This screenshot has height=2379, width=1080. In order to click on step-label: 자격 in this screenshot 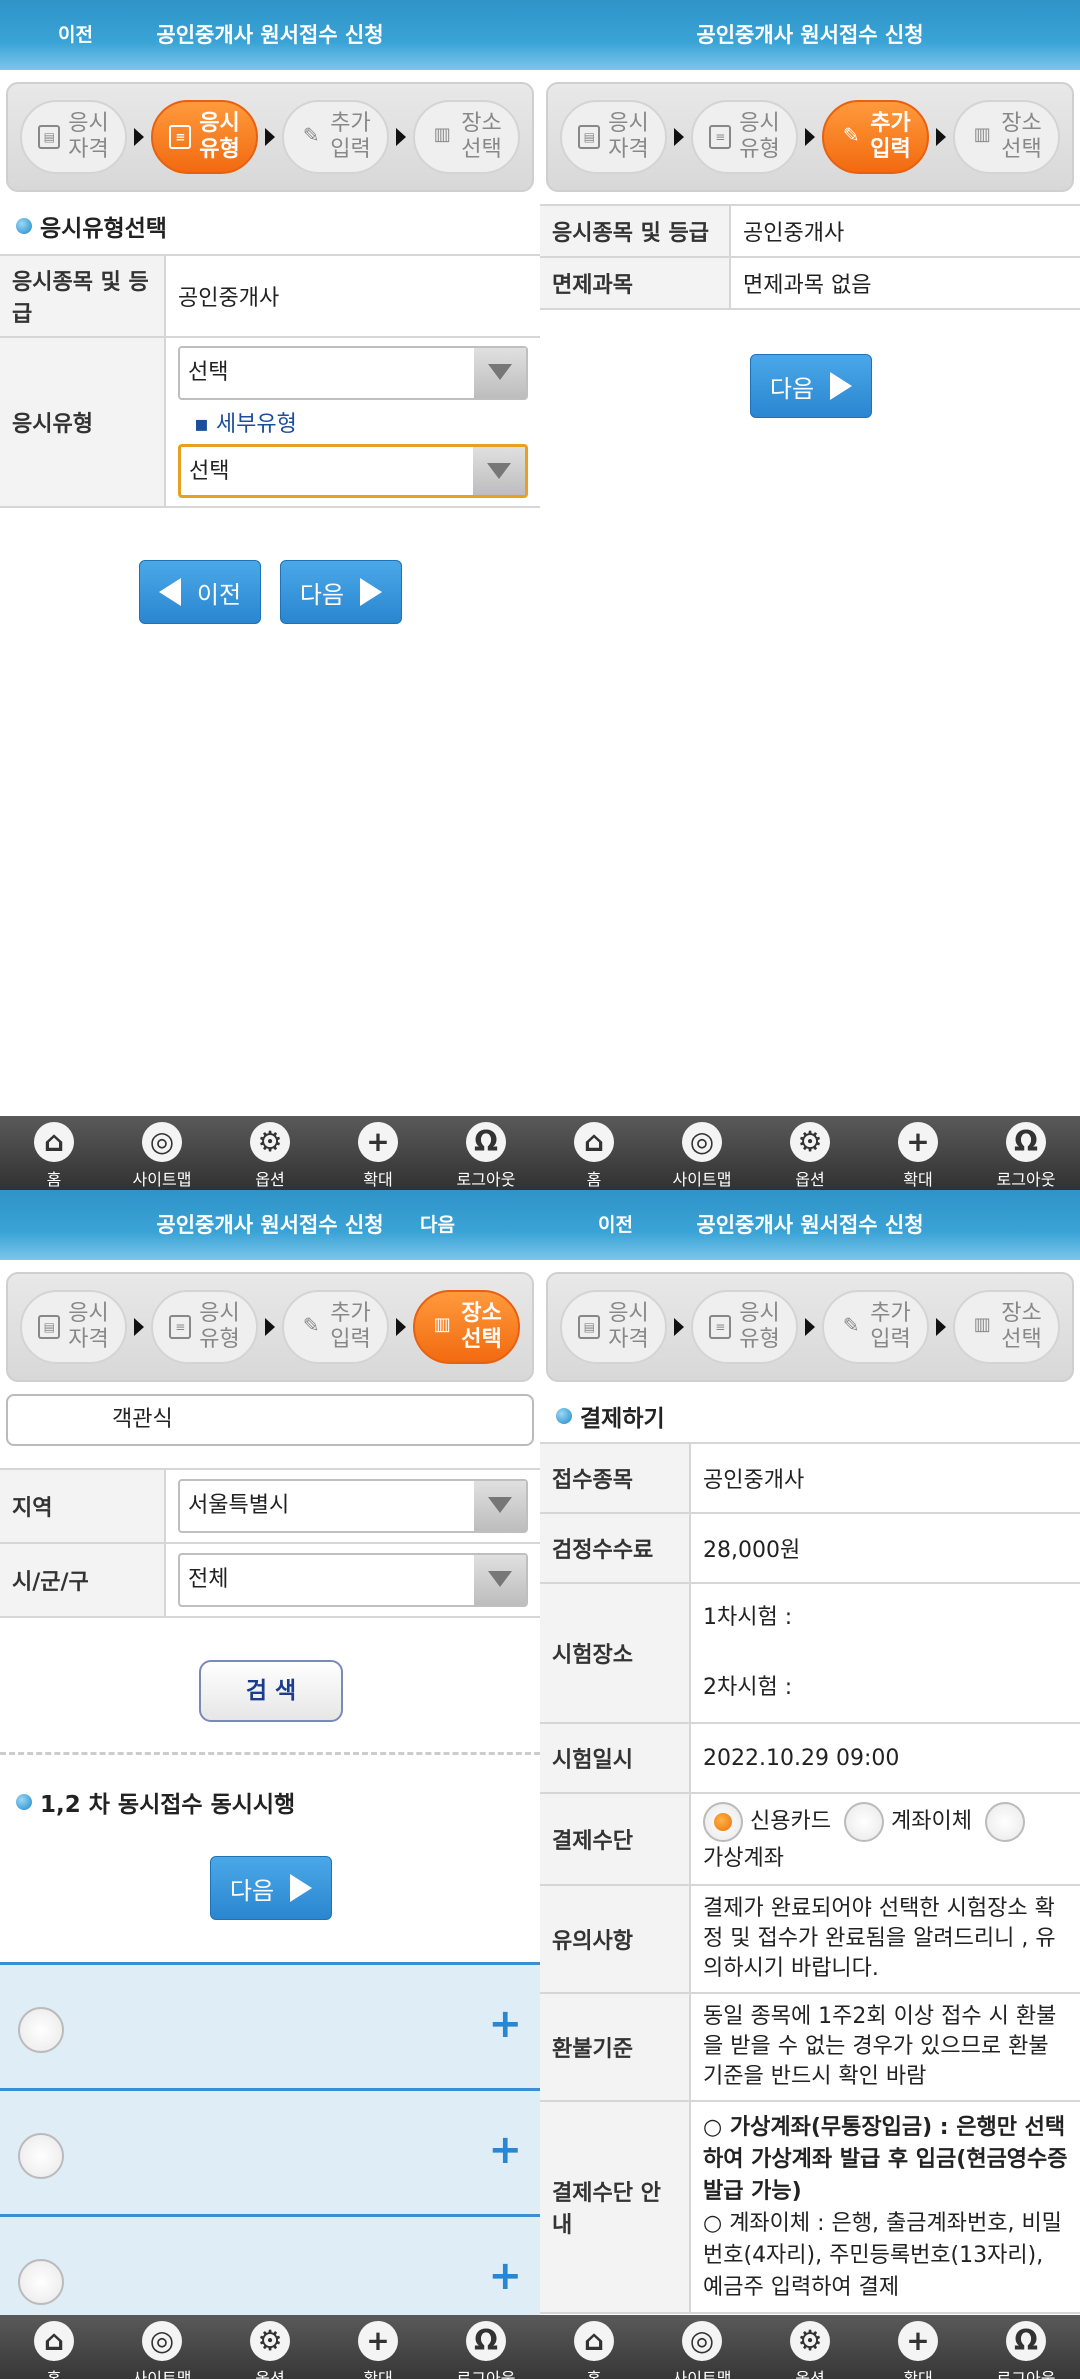, I will do `click(88, 149)`.